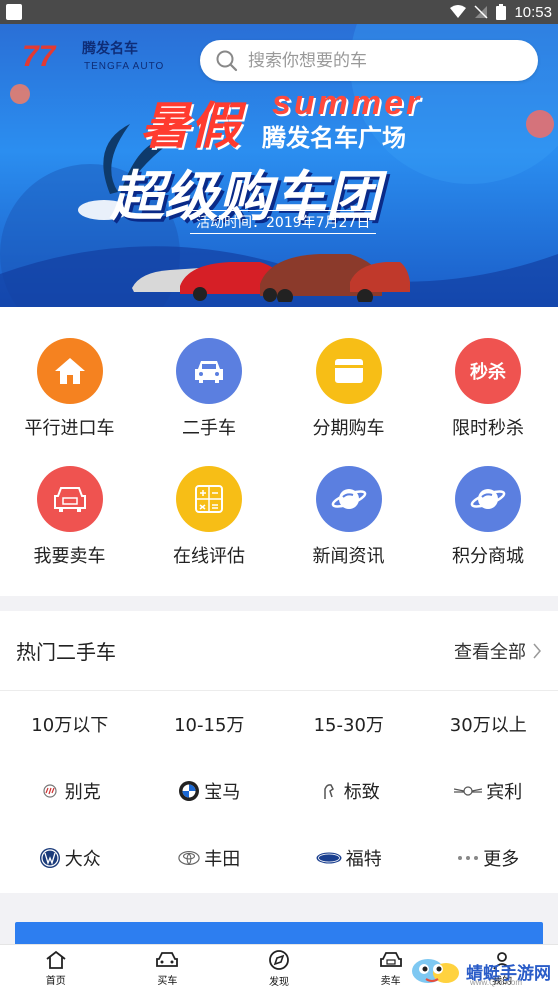 The width and height of the screenshot is (558, 992). Describe the element at coordinates (209, 556) in the screenshot. I see `category-label: 在线评估` at that location.